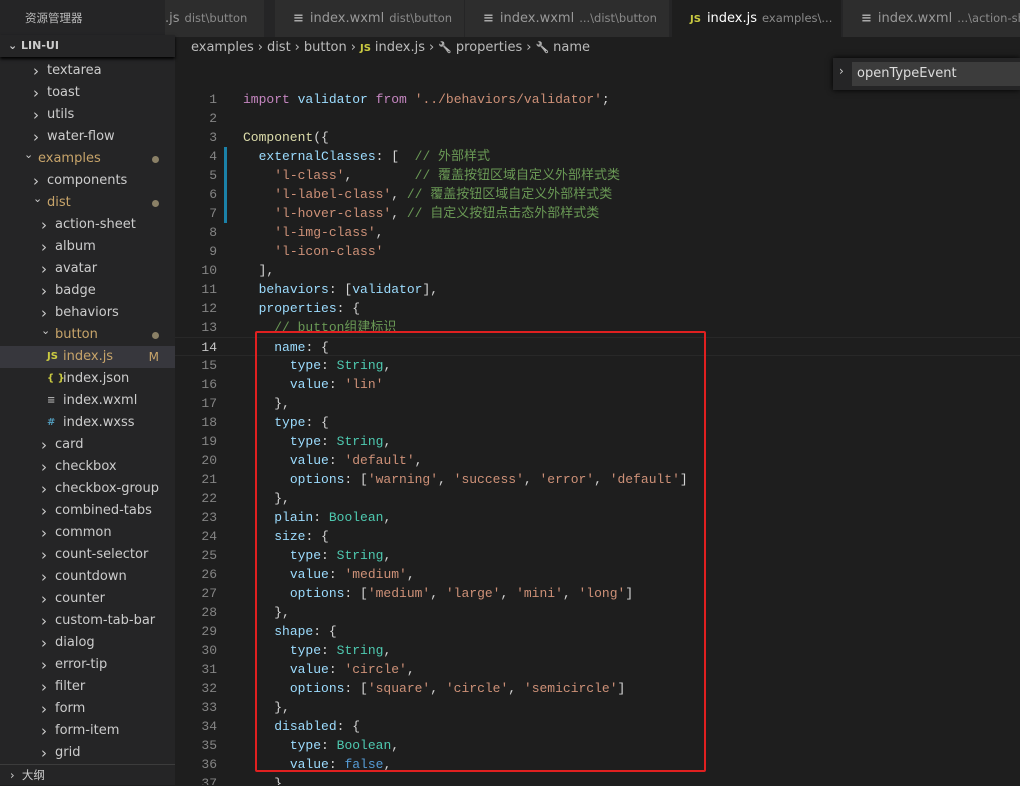  I want to click on workspace-root: ⌄ LIN-UI, so click(87, 46).